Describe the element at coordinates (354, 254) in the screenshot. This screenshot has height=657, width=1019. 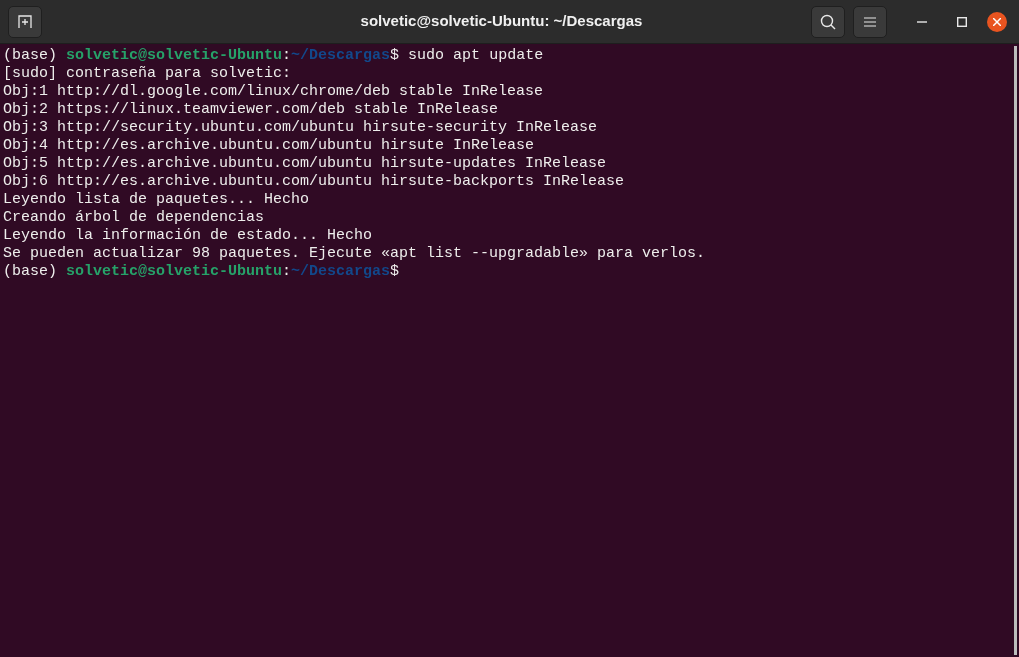
I see `terminal-line: Se pueden actualizar 98 paquetes. Ejecute «apt list --upgradable» para verlos.` at that location.